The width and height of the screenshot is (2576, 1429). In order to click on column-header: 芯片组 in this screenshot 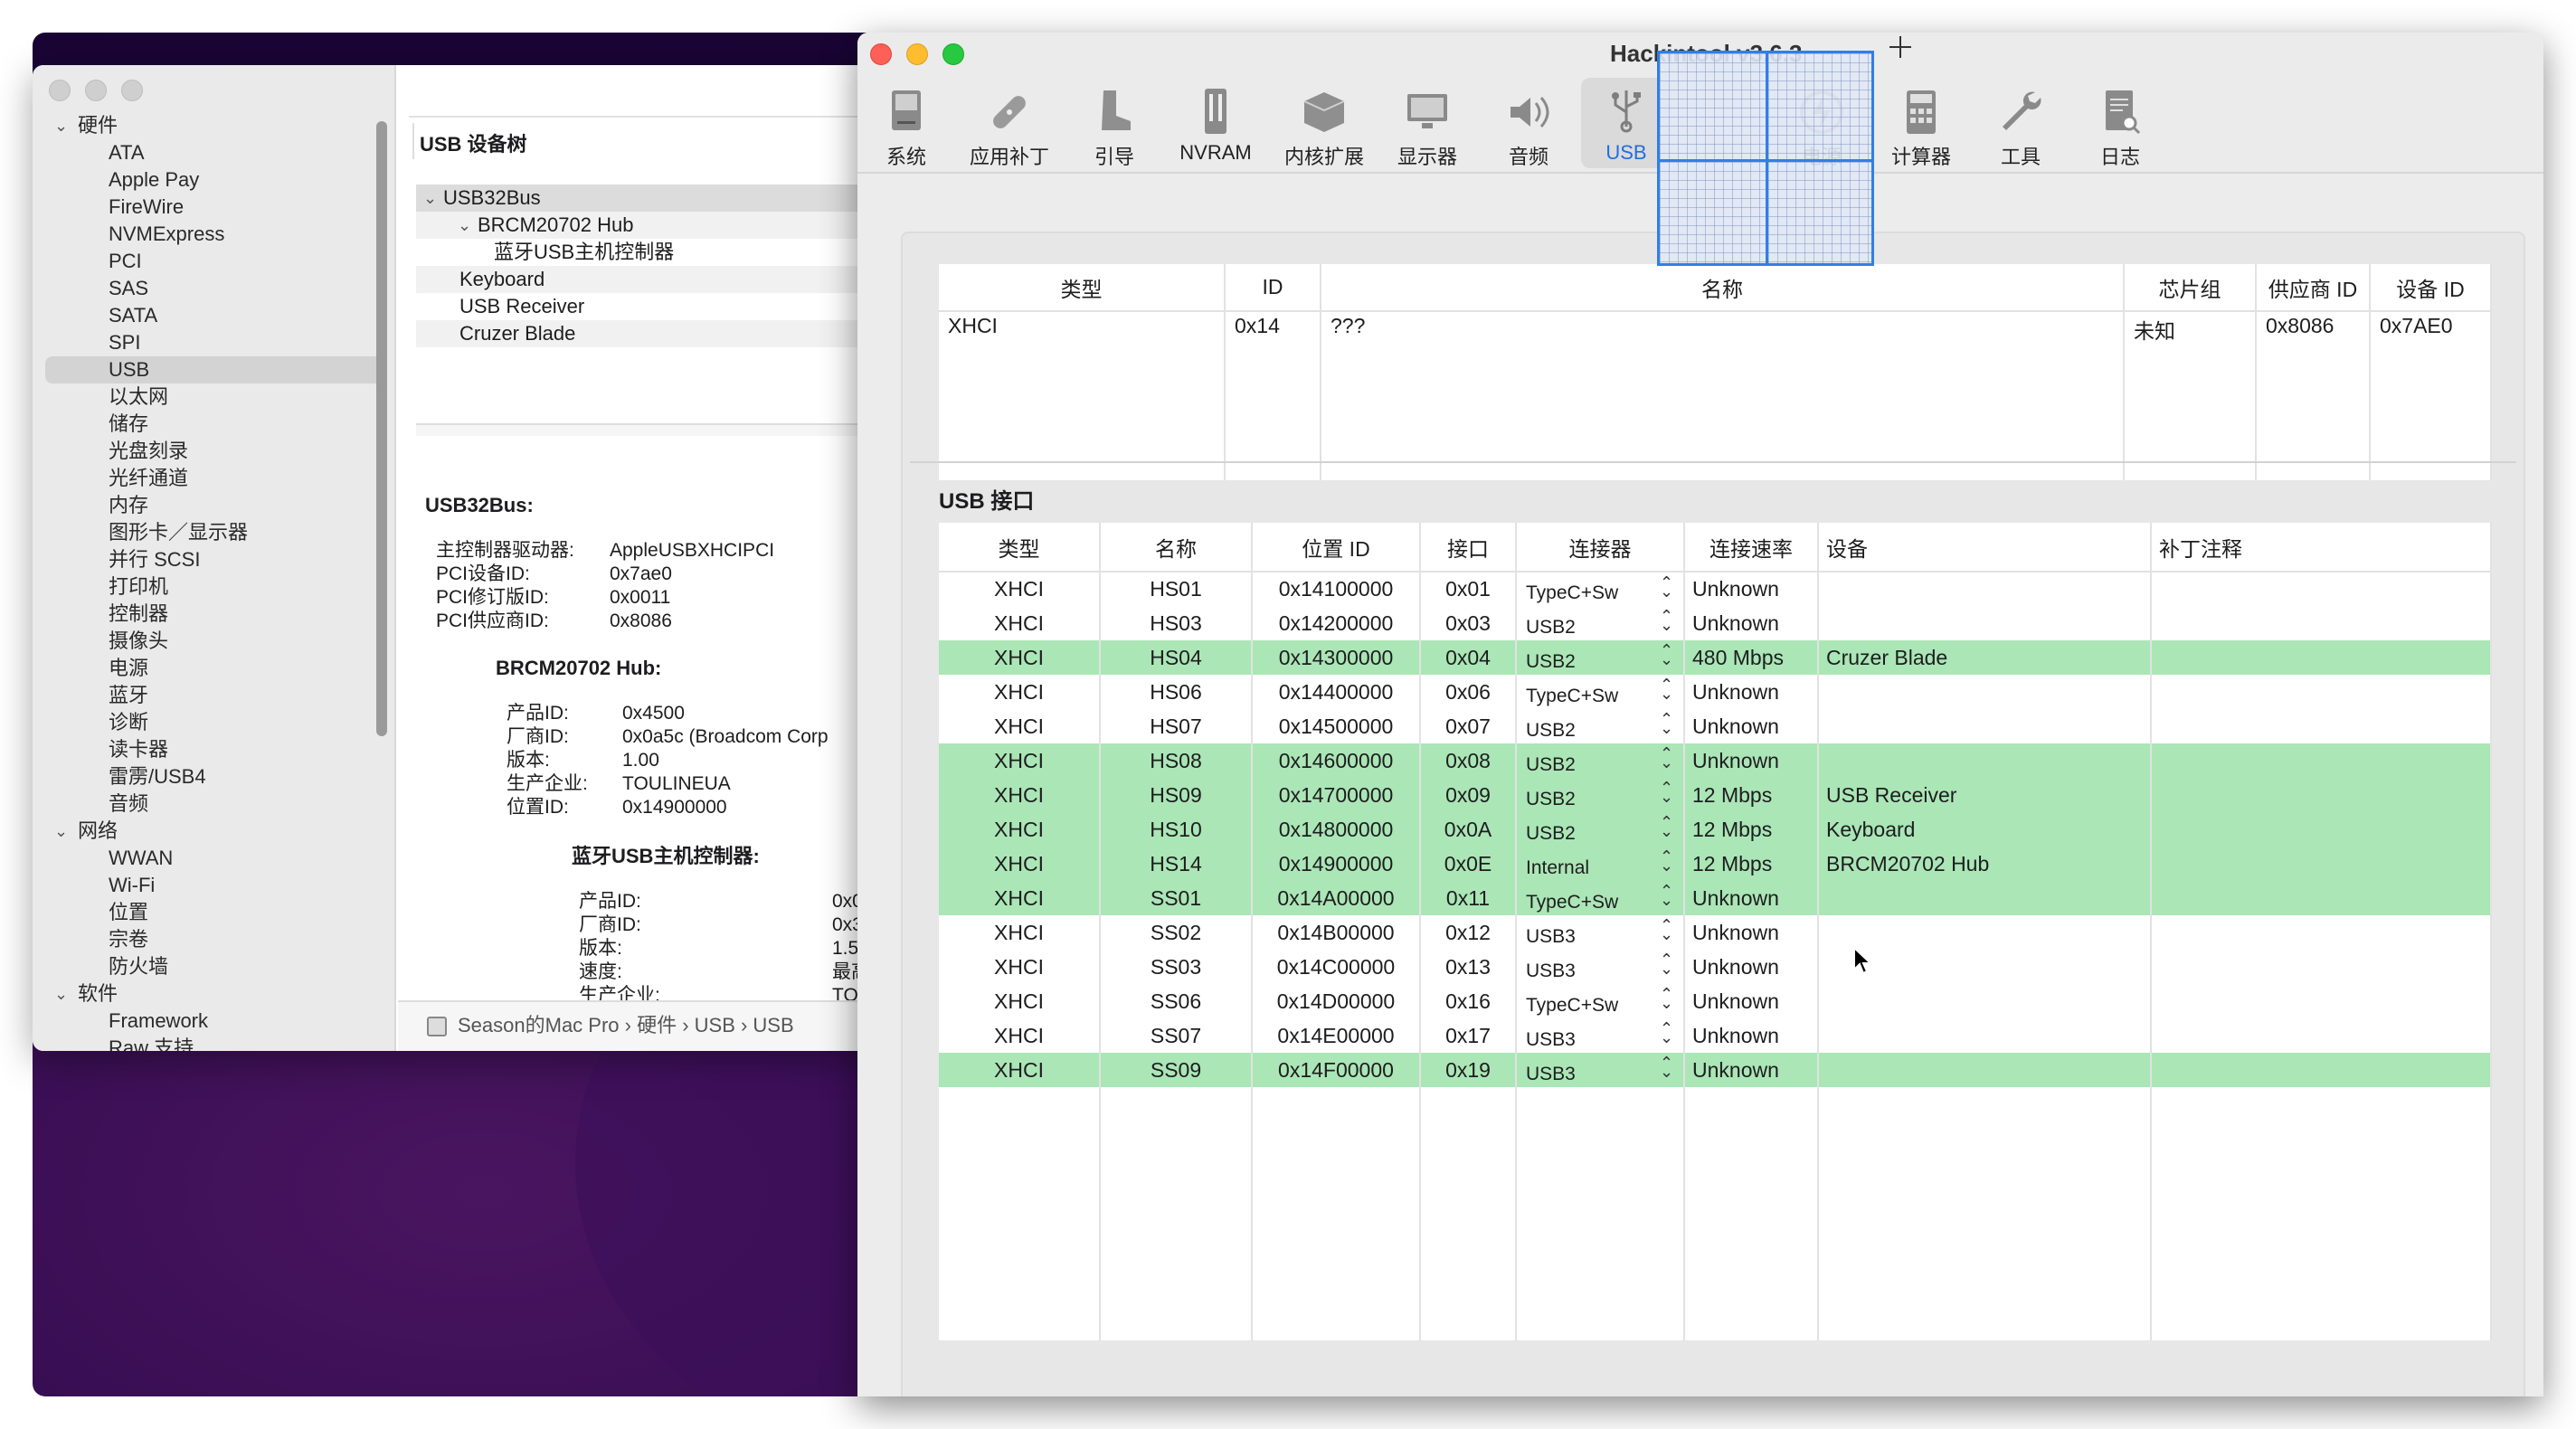, I will do `click(2190, 288)`.